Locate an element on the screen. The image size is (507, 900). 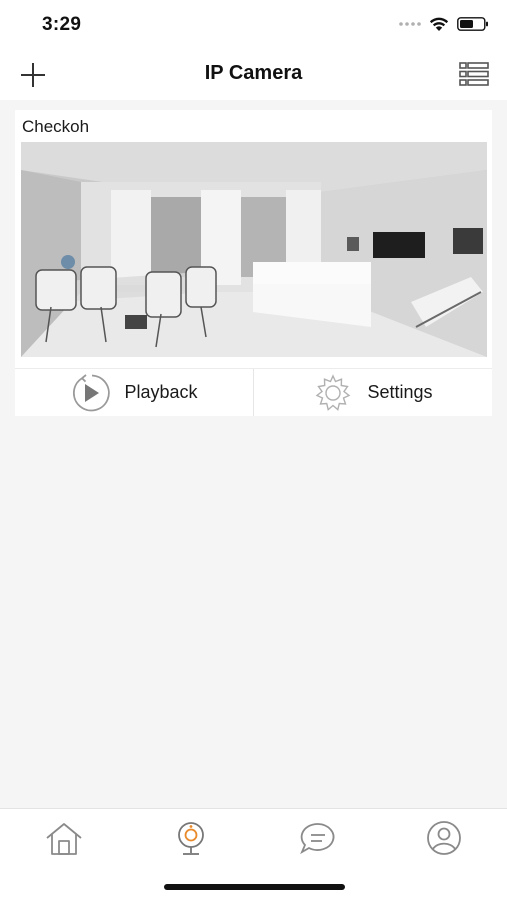
tab-profile is located at coordinates (444, 839).